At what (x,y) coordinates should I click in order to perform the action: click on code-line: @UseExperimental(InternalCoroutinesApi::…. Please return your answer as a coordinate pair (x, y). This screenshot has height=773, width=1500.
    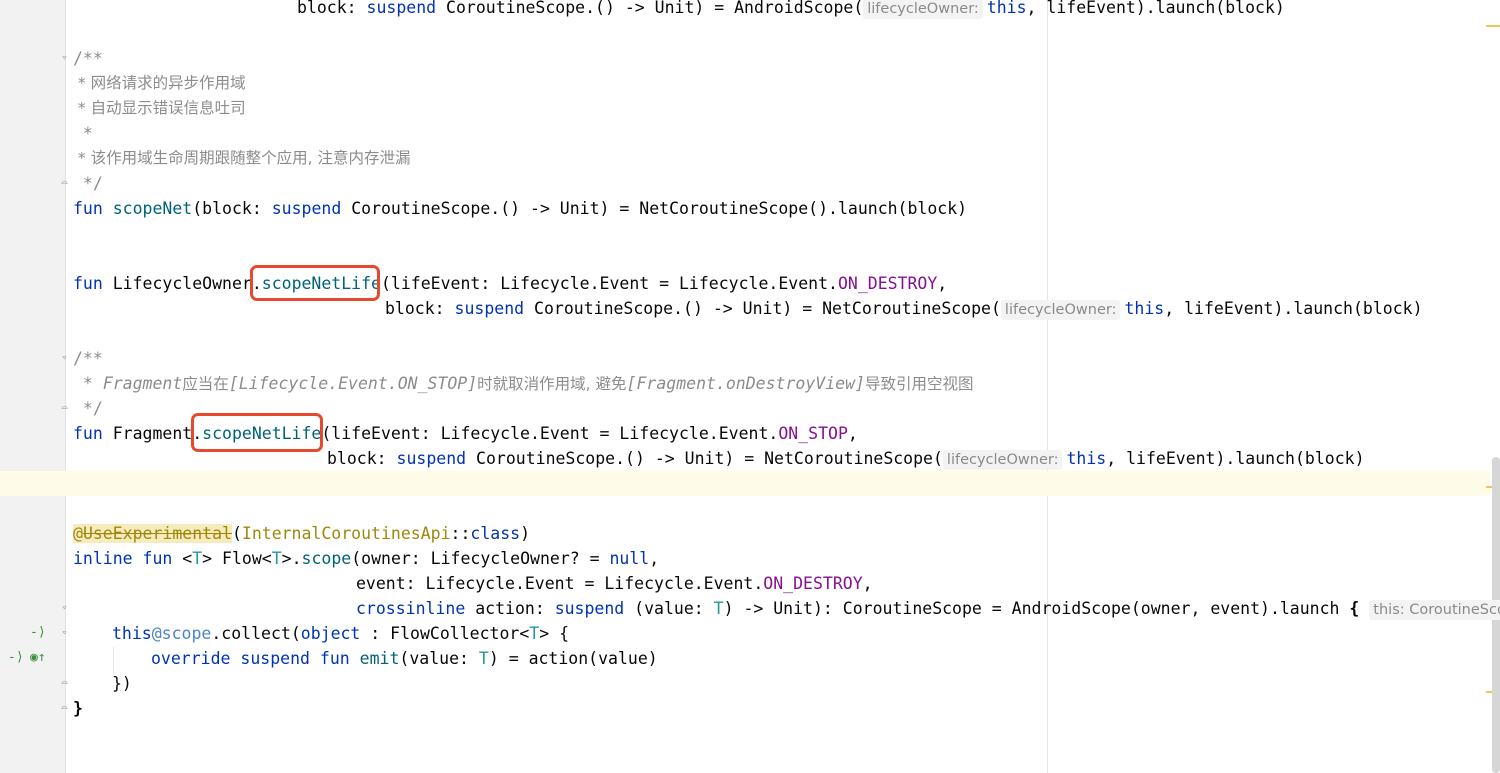
    Looking at the image, I should click on (301, 533).